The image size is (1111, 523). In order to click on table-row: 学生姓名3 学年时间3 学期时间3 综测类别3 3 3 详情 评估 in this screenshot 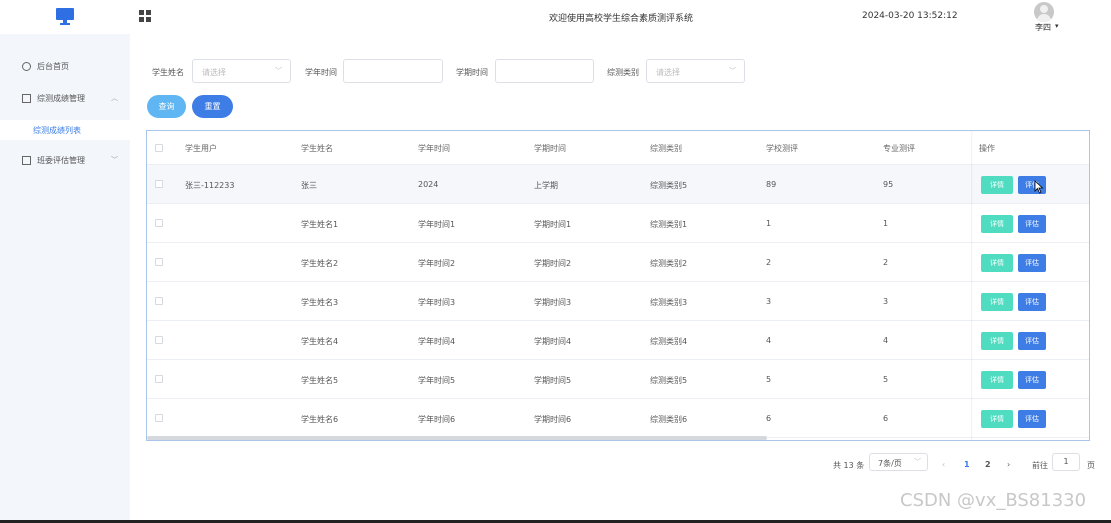, I will do `click(618, 301)`.